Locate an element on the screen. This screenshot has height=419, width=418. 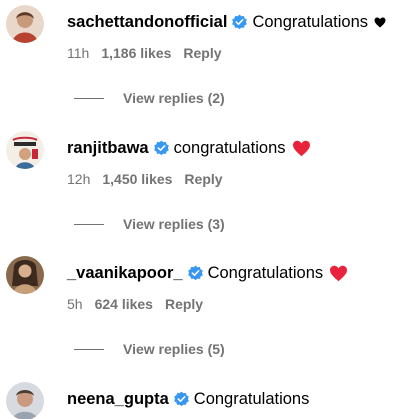
comment-body: ranjitbawa congratulations is located at coordinates (189, 148).